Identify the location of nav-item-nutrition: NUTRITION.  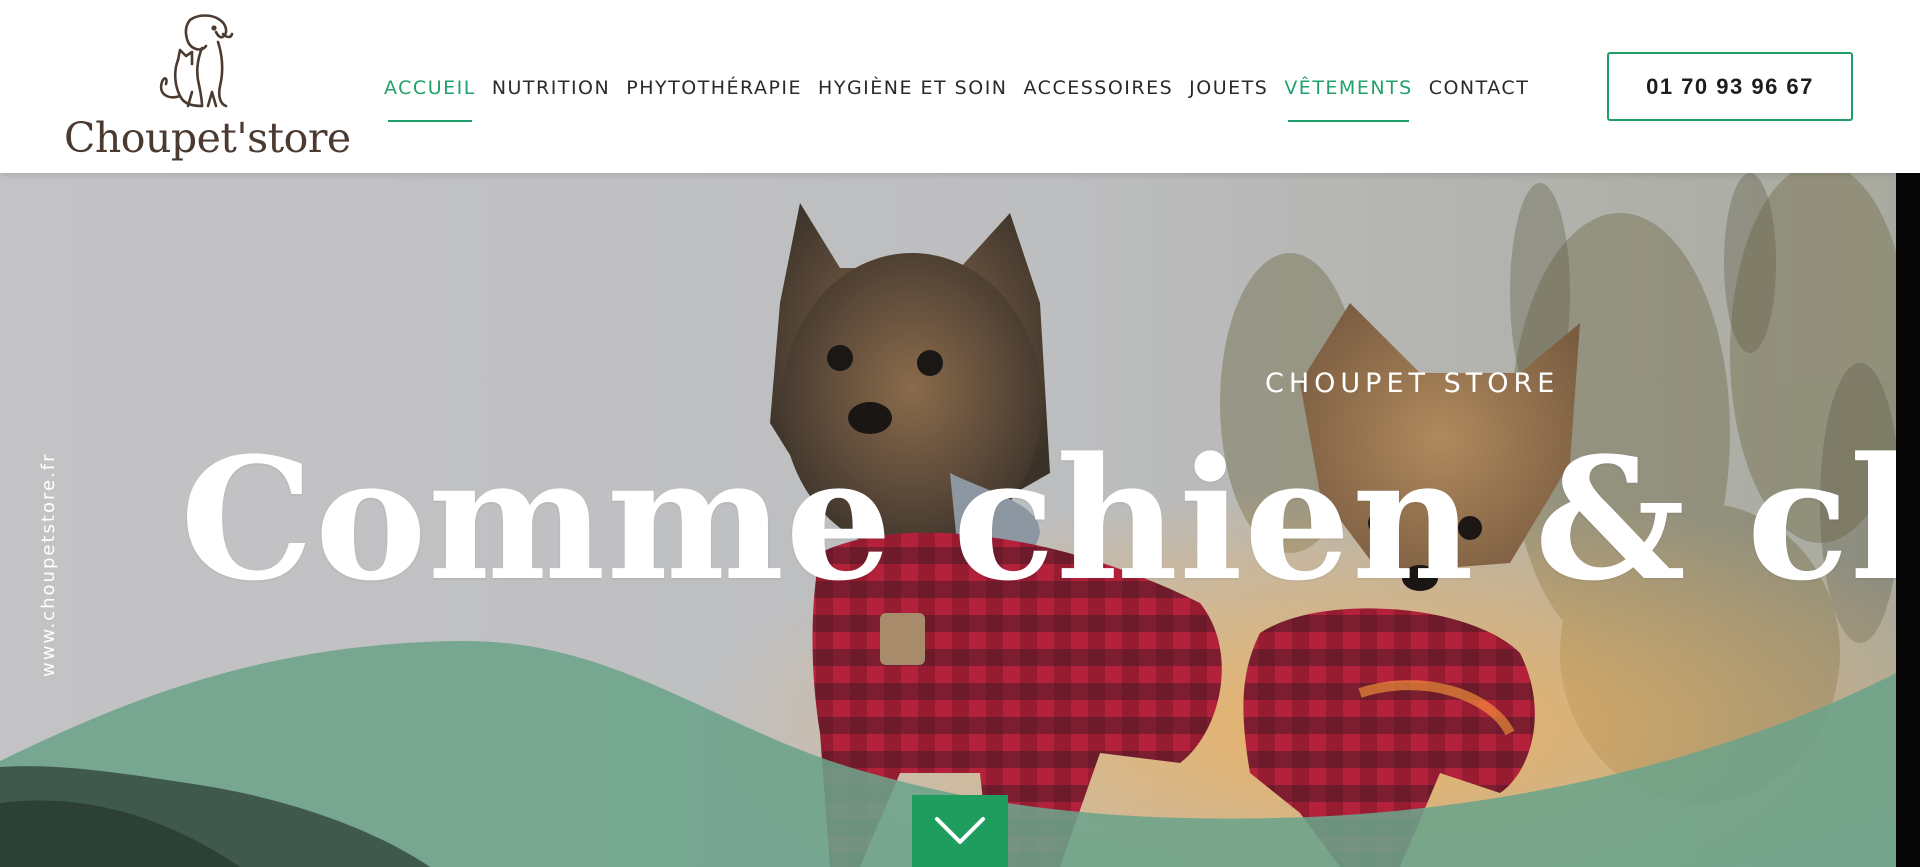
(551, 88).